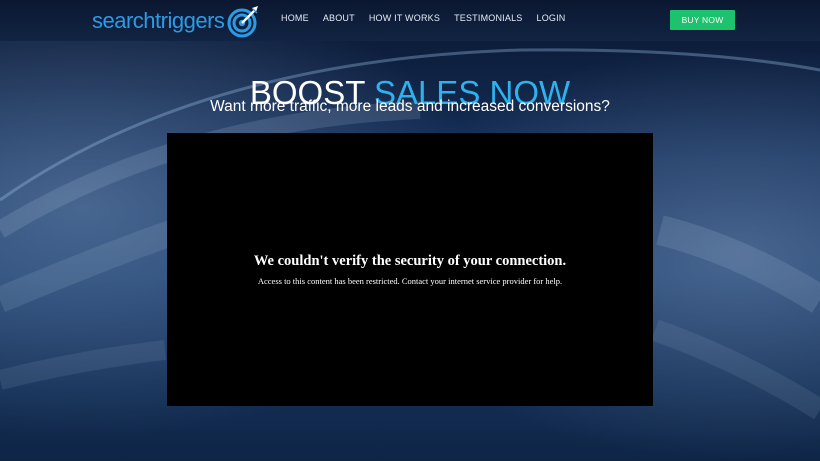 The image size is (820, 461). What do you see at coordinates (488, 18) in the screenshot?
I see `nav-item-testimonials: TESTIMONIALS` at bounding box center [488, 18].